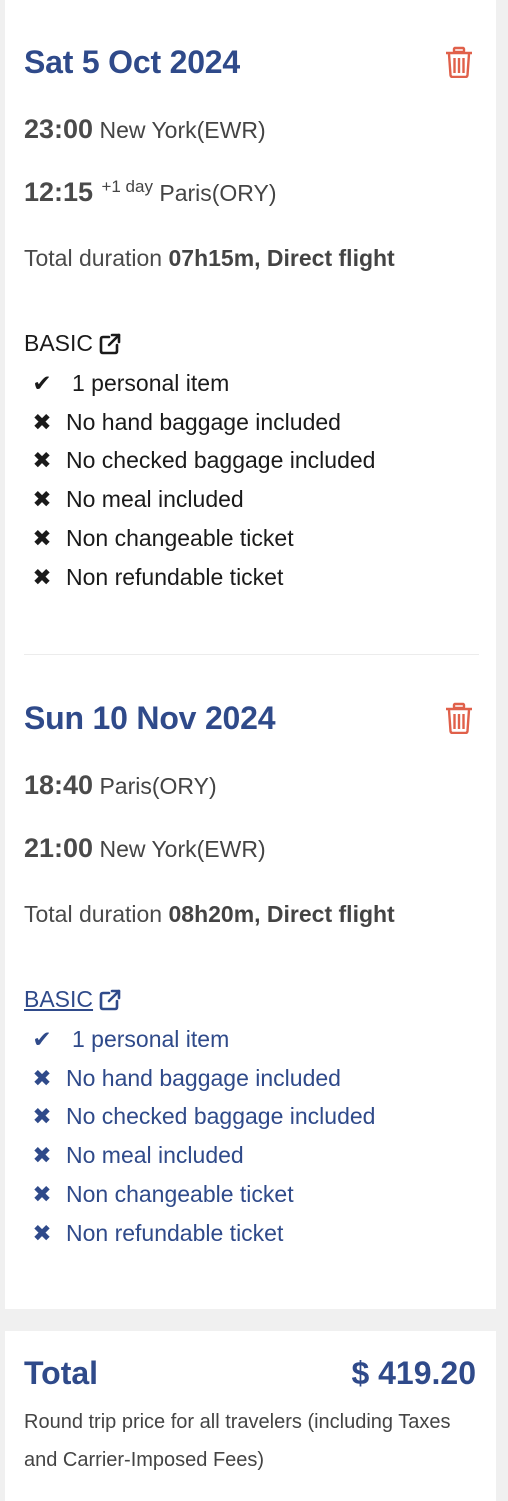 This screenshot has width=508, height=1501. I want to click on duration-value: 07h15m, Direct flight, so click(281, 258).